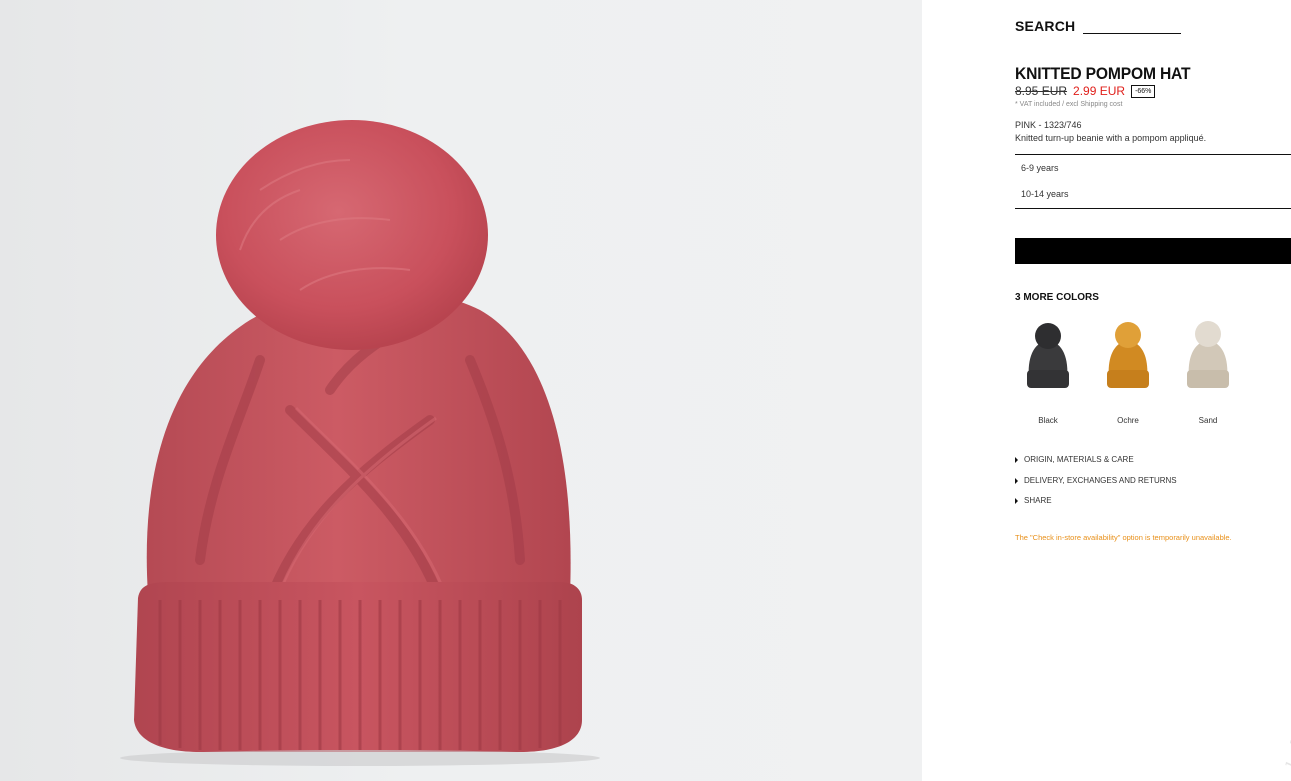  I want to click on ochre-hat-thumbnail, so click(1128, 355).